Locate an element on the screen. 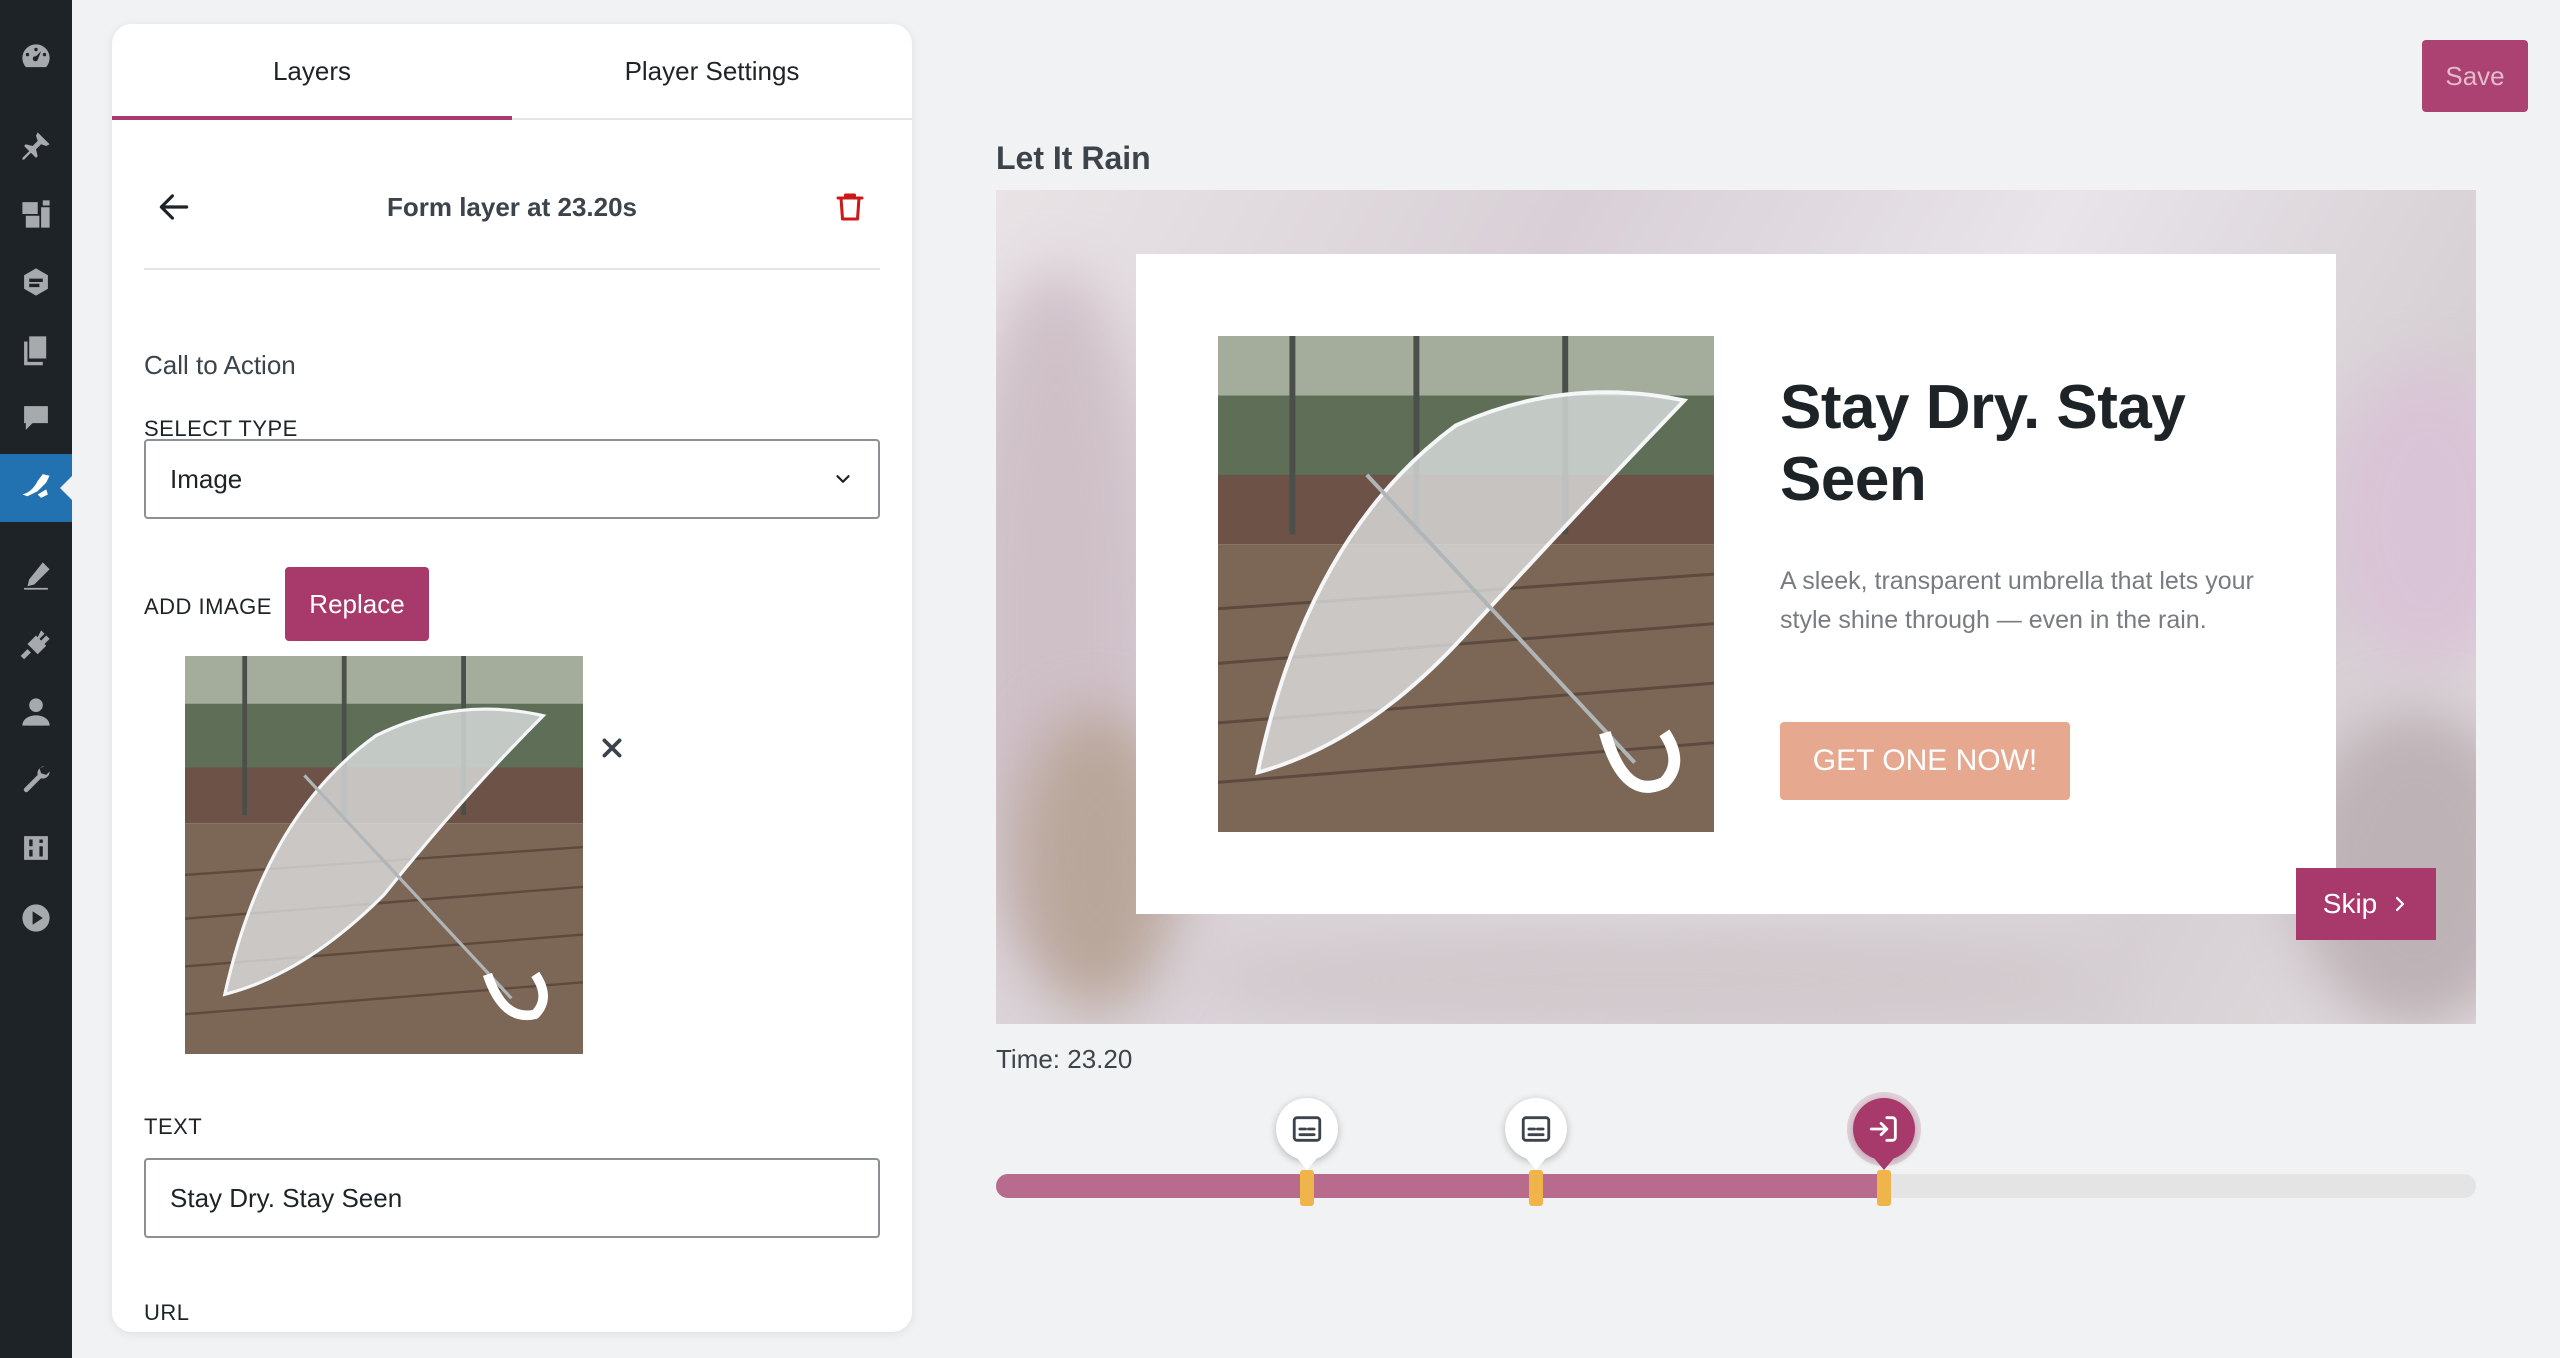 The height and width of the screenshot is (1358, 2560). tools-icon is located at coordinates (36, 780).